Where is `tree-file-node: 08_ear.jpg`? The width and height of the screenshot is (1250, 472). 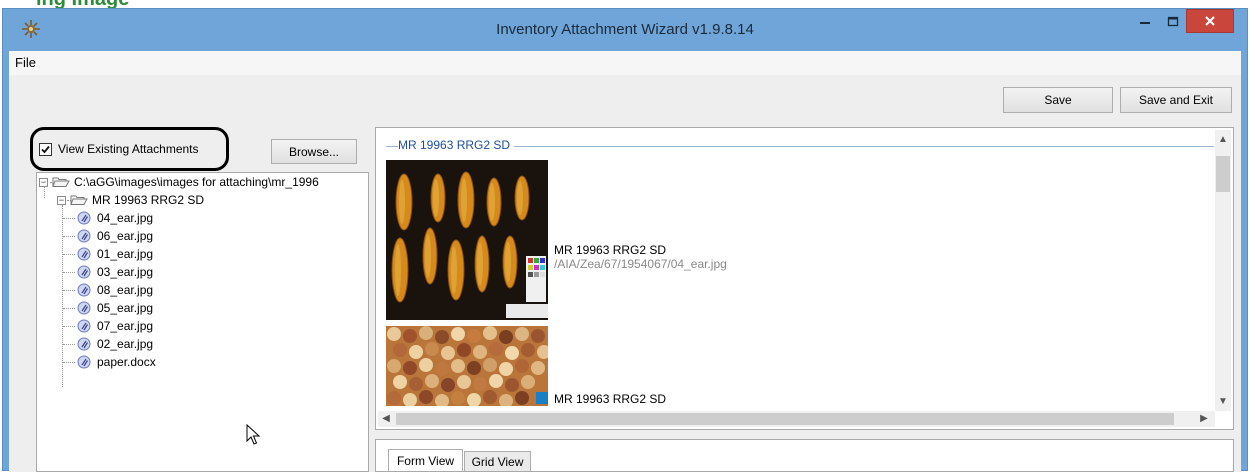
tree-file-node: 08_ear.jpg is located at coordinates (115, 290).